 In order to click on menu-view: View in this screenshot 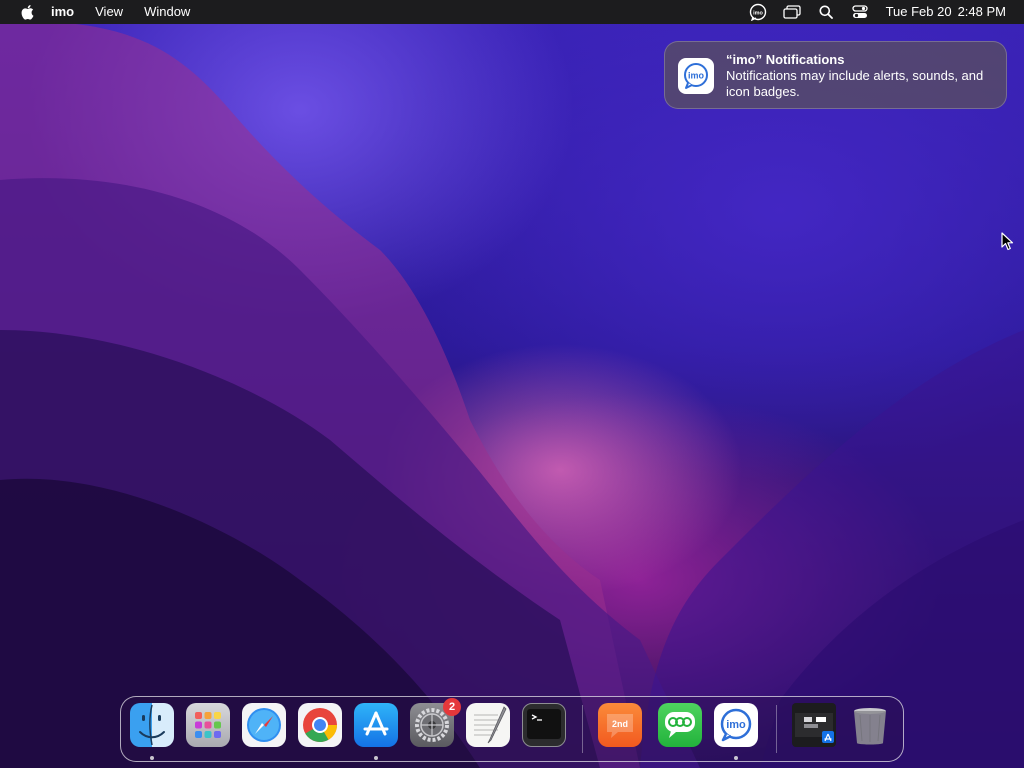, I will do `click(109, 12)`.